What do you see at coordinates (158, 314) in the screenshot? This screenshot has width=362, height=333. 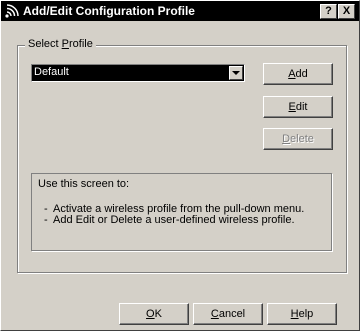 I see `ok-button-rest: K` at bounding box center [158, 314].